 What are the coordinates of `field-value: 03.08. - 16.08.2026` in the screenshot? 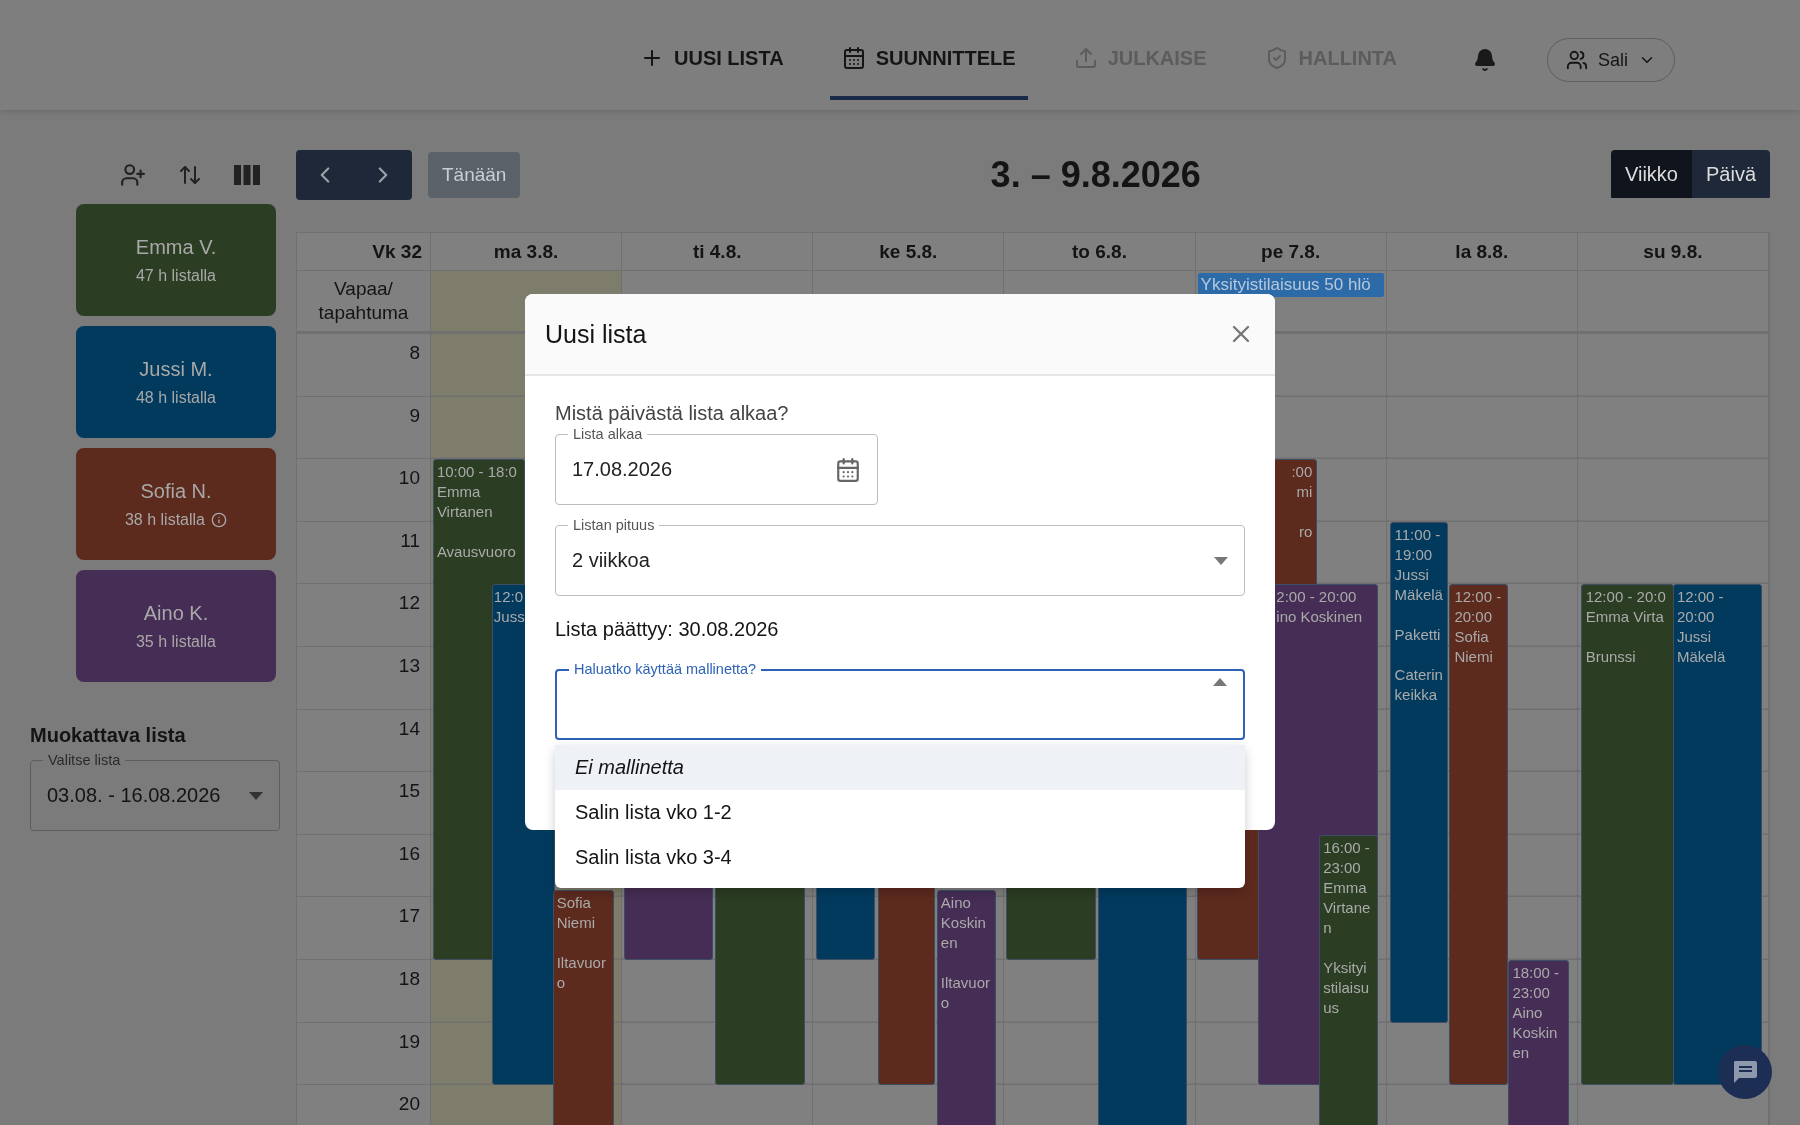 It's located at (134, 795).